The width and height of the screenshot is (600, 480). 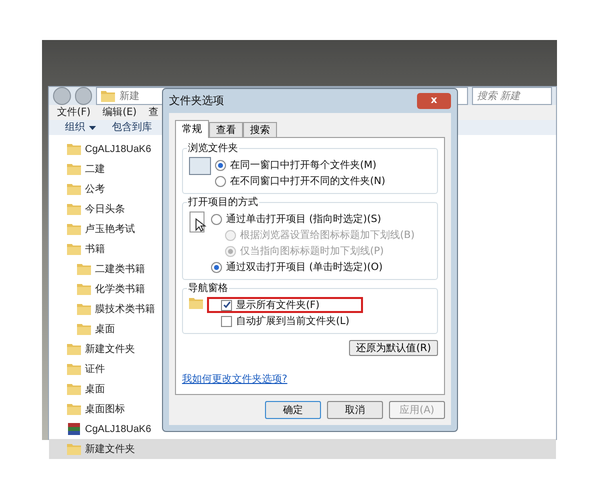 What do you see at coordinates (95, 169) in the screenshot?
I see `folder-name: 二建` at bounding box center [95, 169].